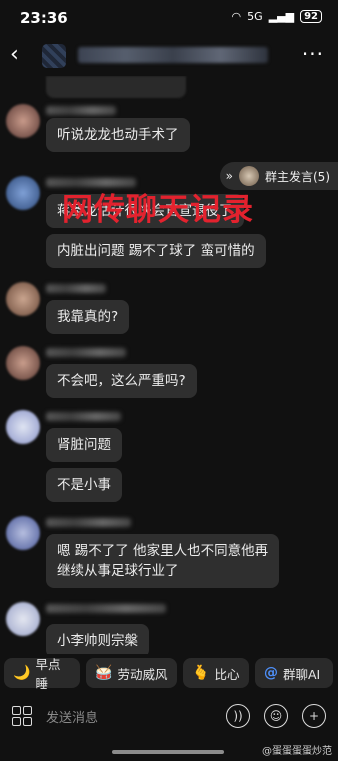 The height and width of the screenshot is (761, 338). What do you see at coordinates (249, 176) in the screenshot?
I see `owner-avatar` at bounding box center [249, 176].